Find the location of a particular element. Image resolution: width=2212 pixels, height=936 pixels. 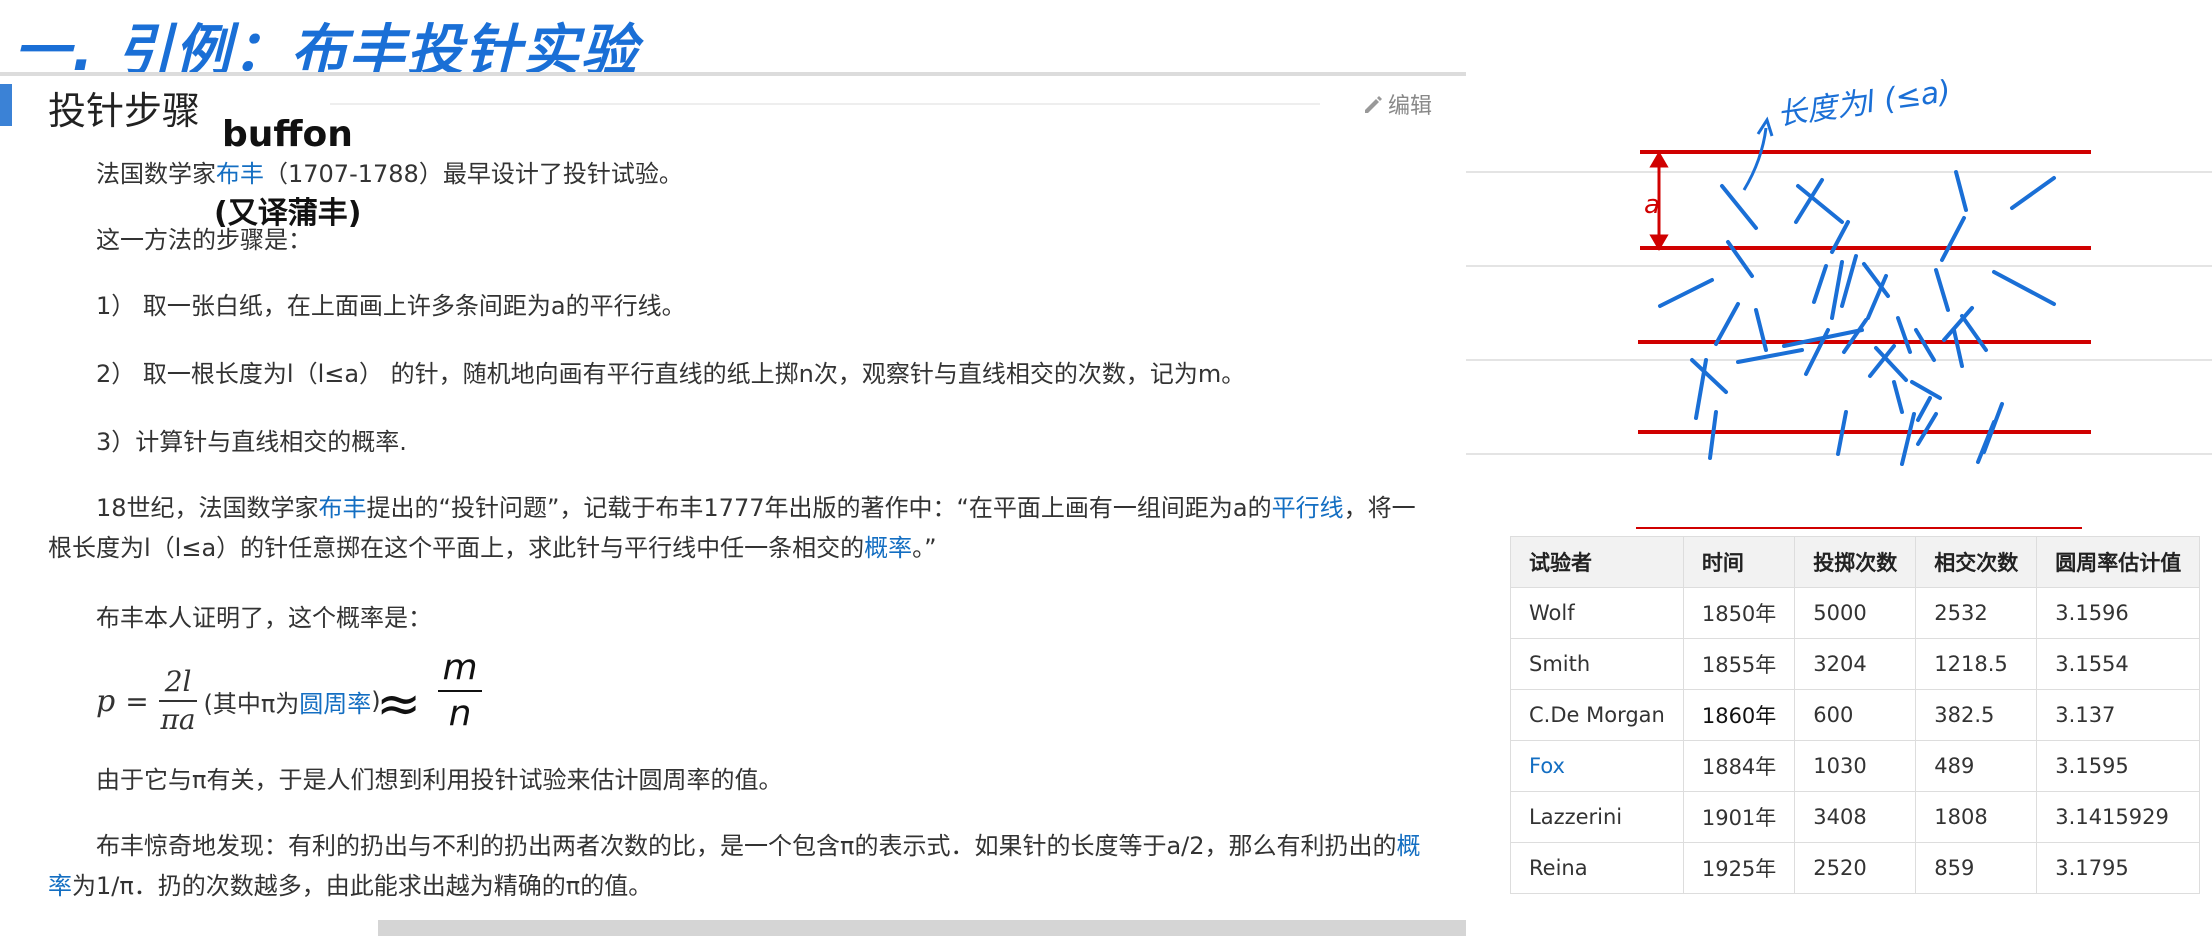

cell-year: 1860年 is located at coordinates (1739, 715).